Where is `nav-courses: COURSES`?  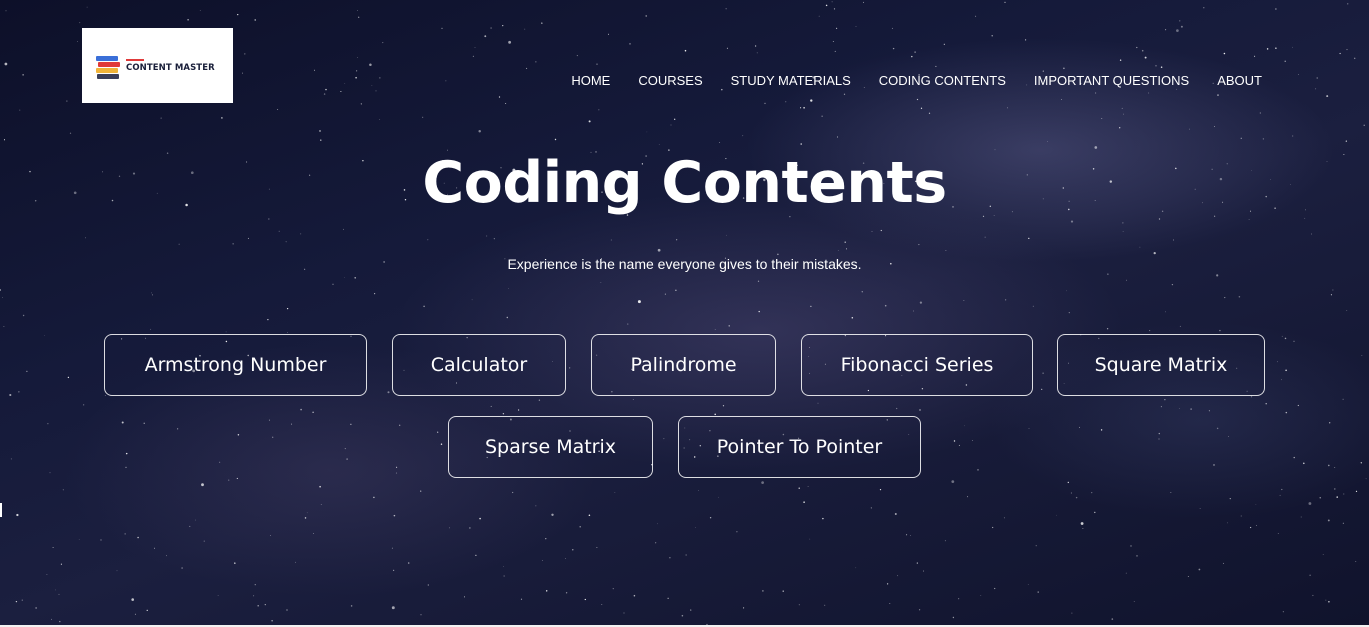
nav-courses: COURSES is located at coordinates (670, 80).